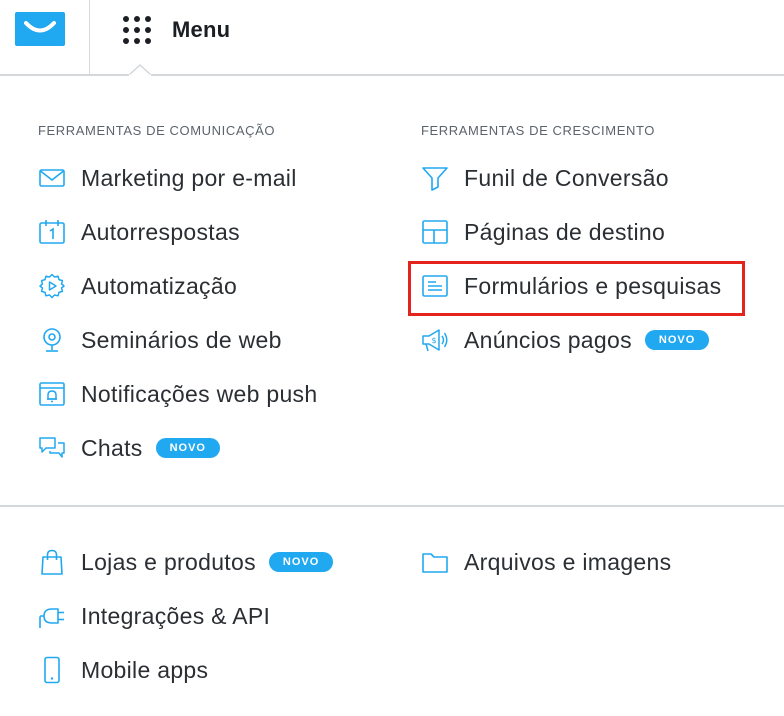 The width and height of the screenshot is (784, 716). I want to click on menu-label: Menu, so click(201, 29).